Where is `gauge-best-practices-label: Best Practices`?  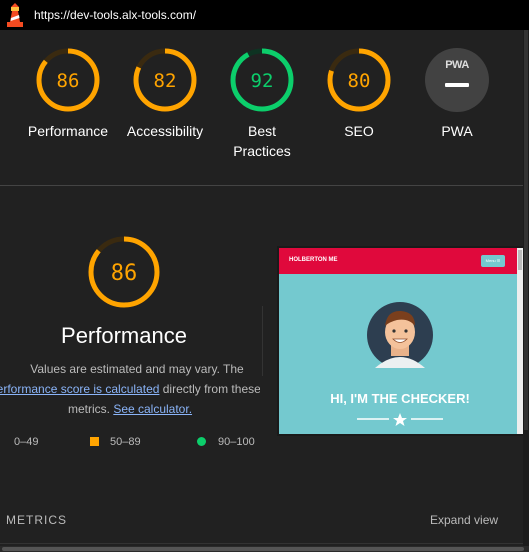
gauge-best-practices-label: Best Practices is located at coordinates (262, 141).